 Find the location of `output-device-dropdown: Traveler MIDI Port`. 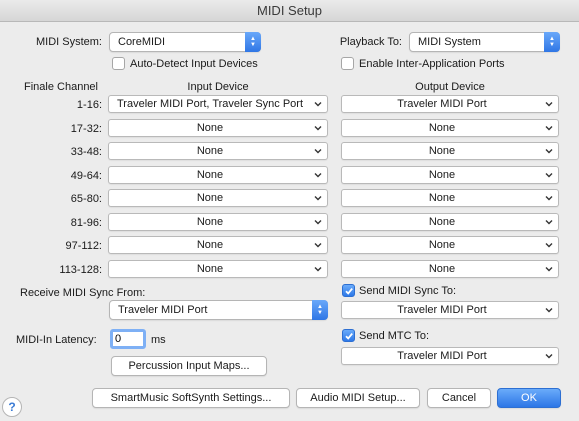

output-device-dropdown: Traveler MIDI Port is located at coordinates (450, 104).